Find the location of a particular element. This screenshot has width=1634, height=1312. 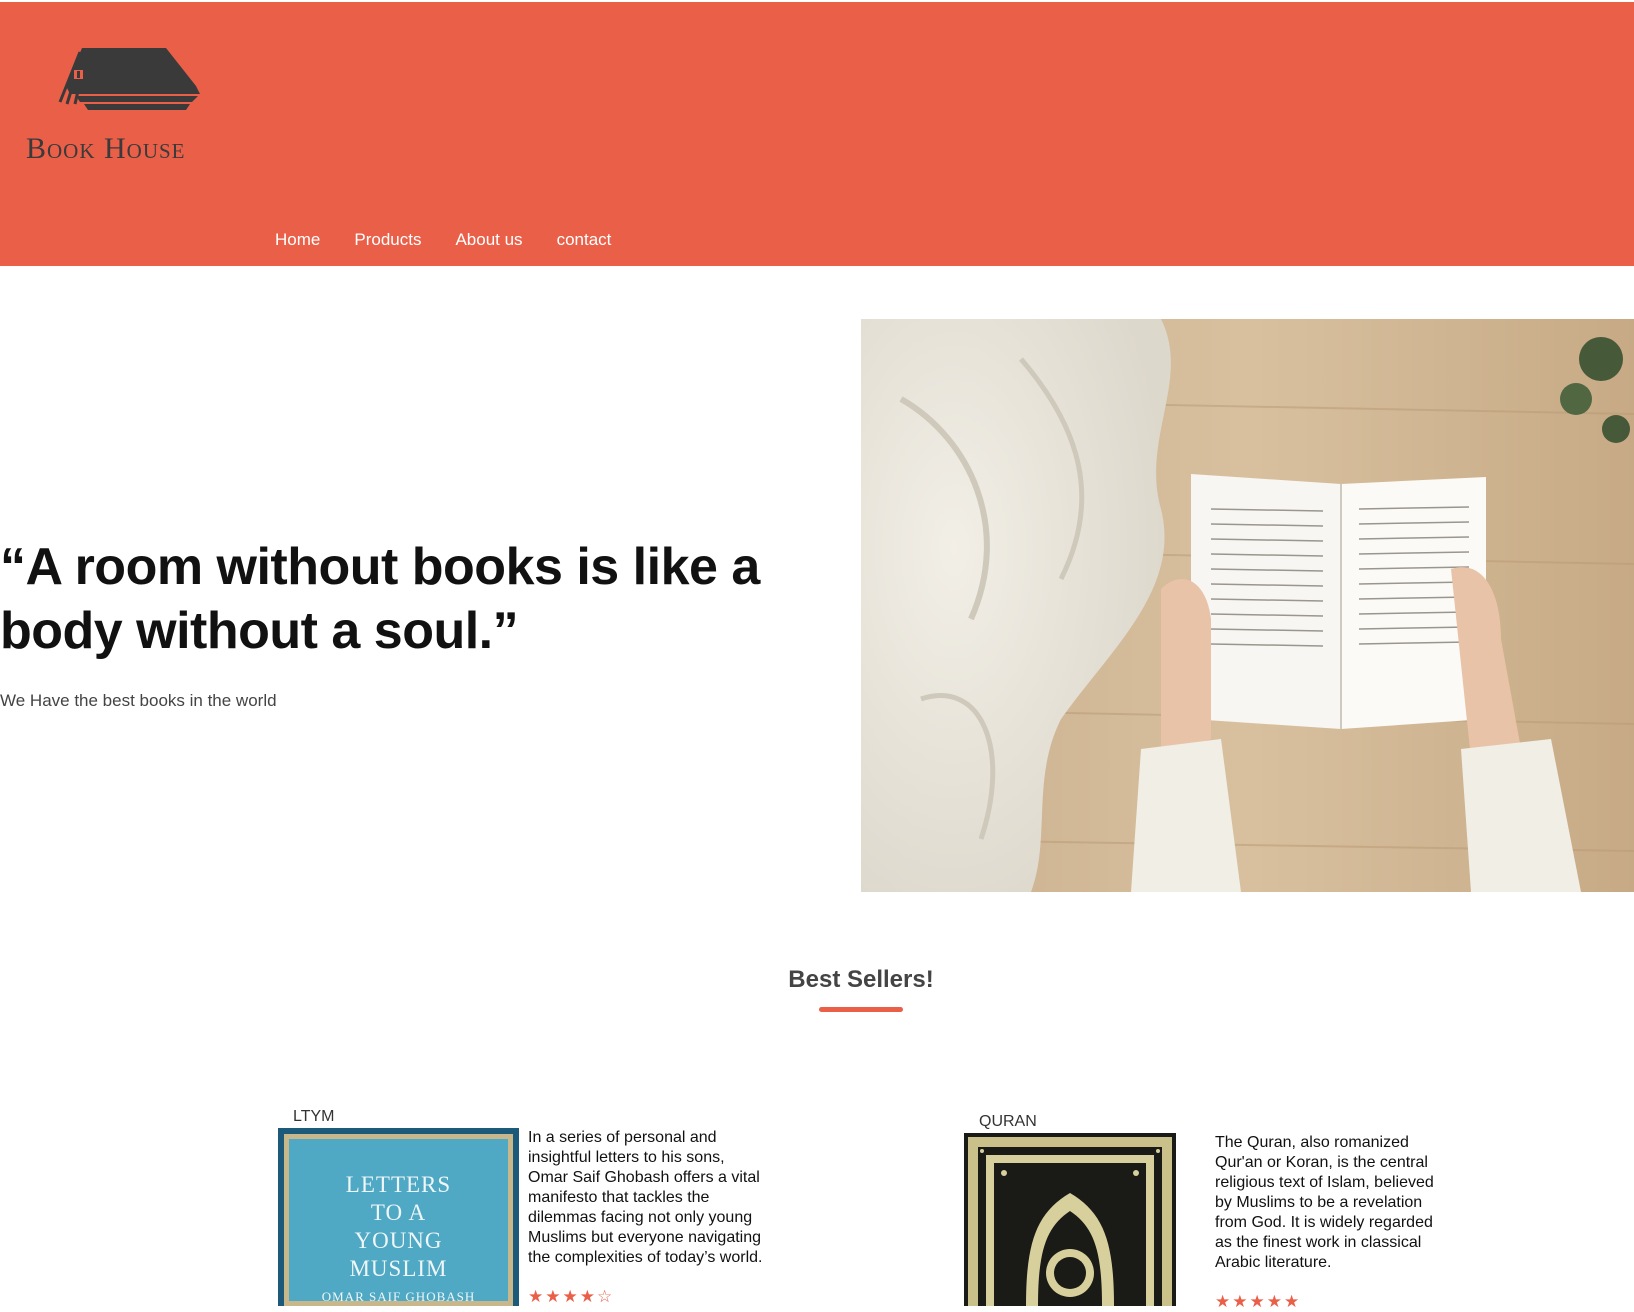

title-underline is located at coordinates (861, 1009).